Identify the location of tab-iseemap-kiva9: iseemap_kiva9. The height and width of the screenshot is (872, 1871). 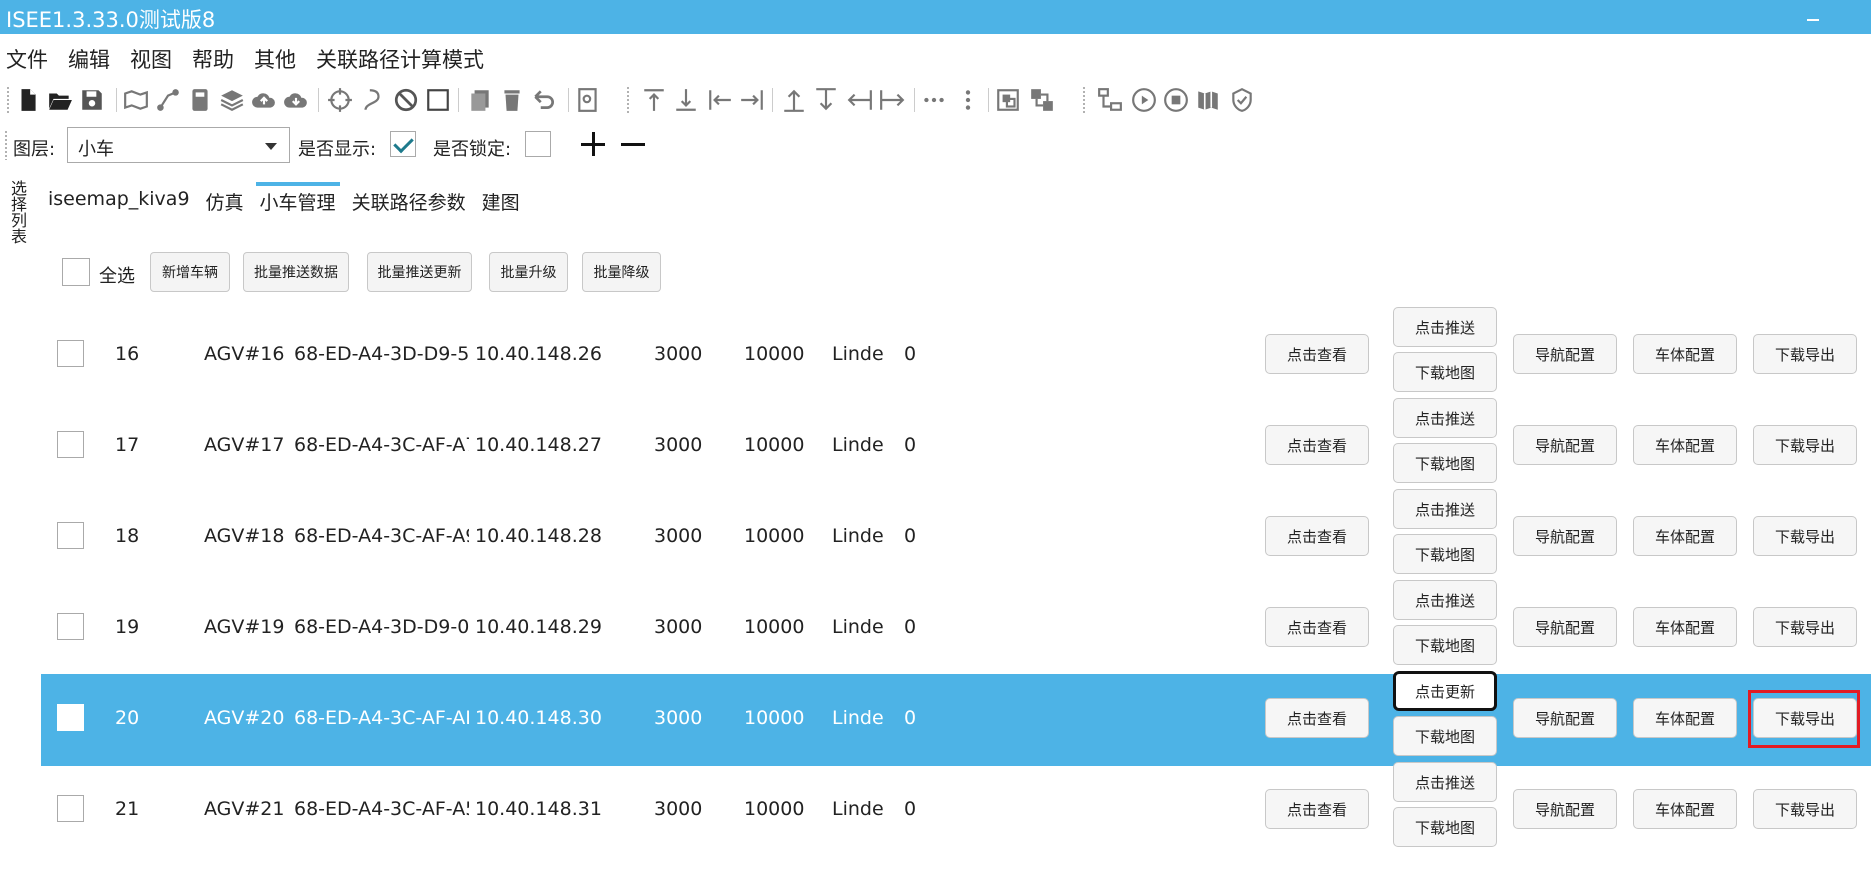
(119, 204).